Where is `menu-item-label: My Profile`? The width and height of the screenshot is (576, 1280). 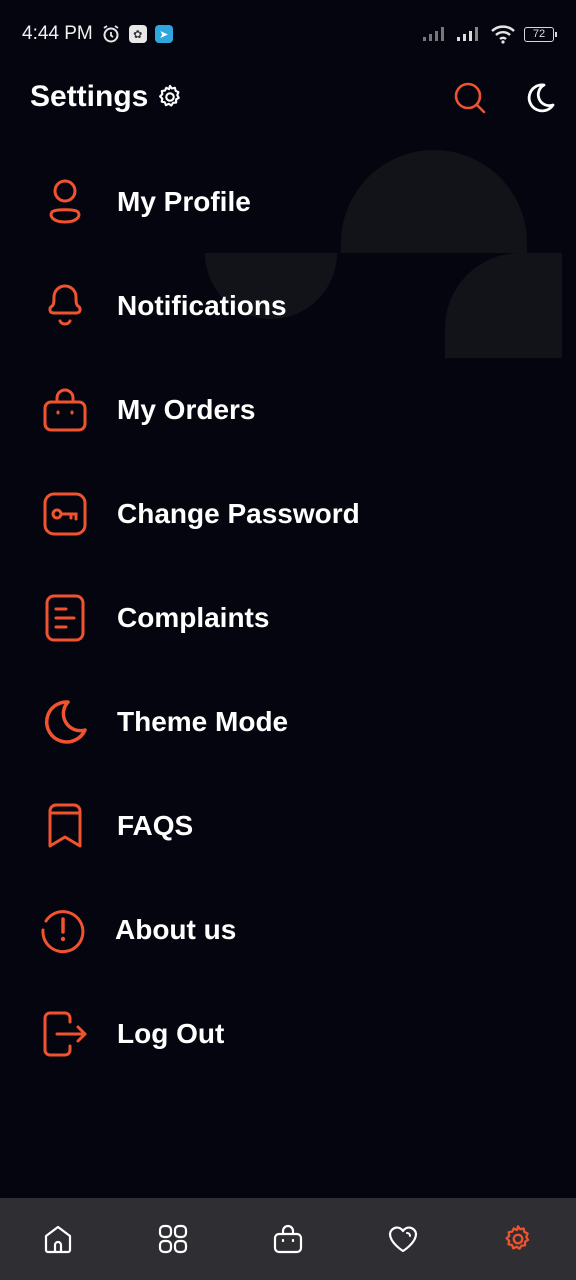 menu-item-label: My Profile is located at coordinates (184, 201).